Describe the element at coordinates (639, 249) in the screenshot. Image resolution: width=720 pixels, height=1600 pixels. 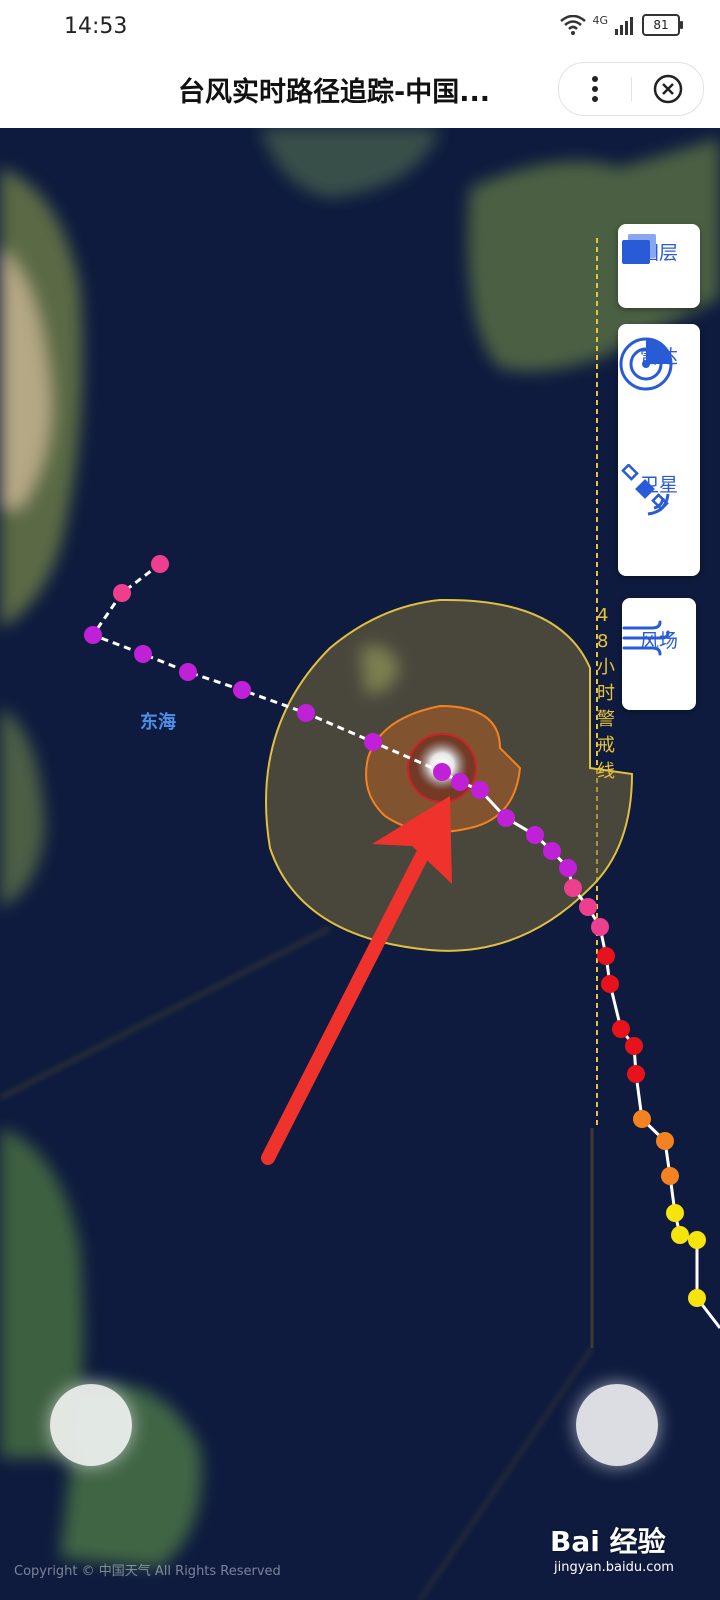
I see `layers-icon` at that location.